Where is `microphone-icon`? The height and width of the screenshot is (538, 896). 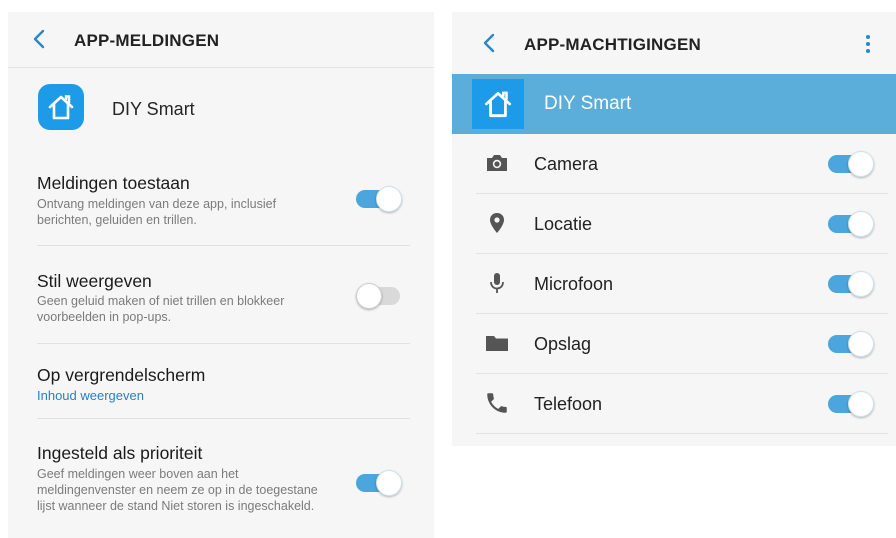 microphone-icon is located at coordinates (497, 283).